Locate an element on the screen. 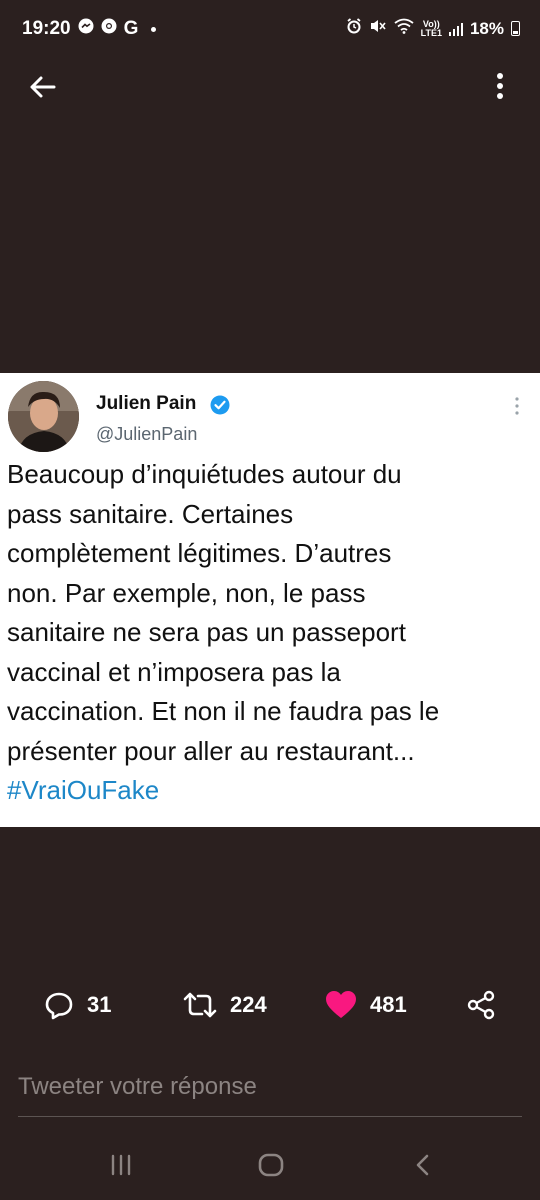  display-name: Julien Pain is located at coordinates (146, 404).